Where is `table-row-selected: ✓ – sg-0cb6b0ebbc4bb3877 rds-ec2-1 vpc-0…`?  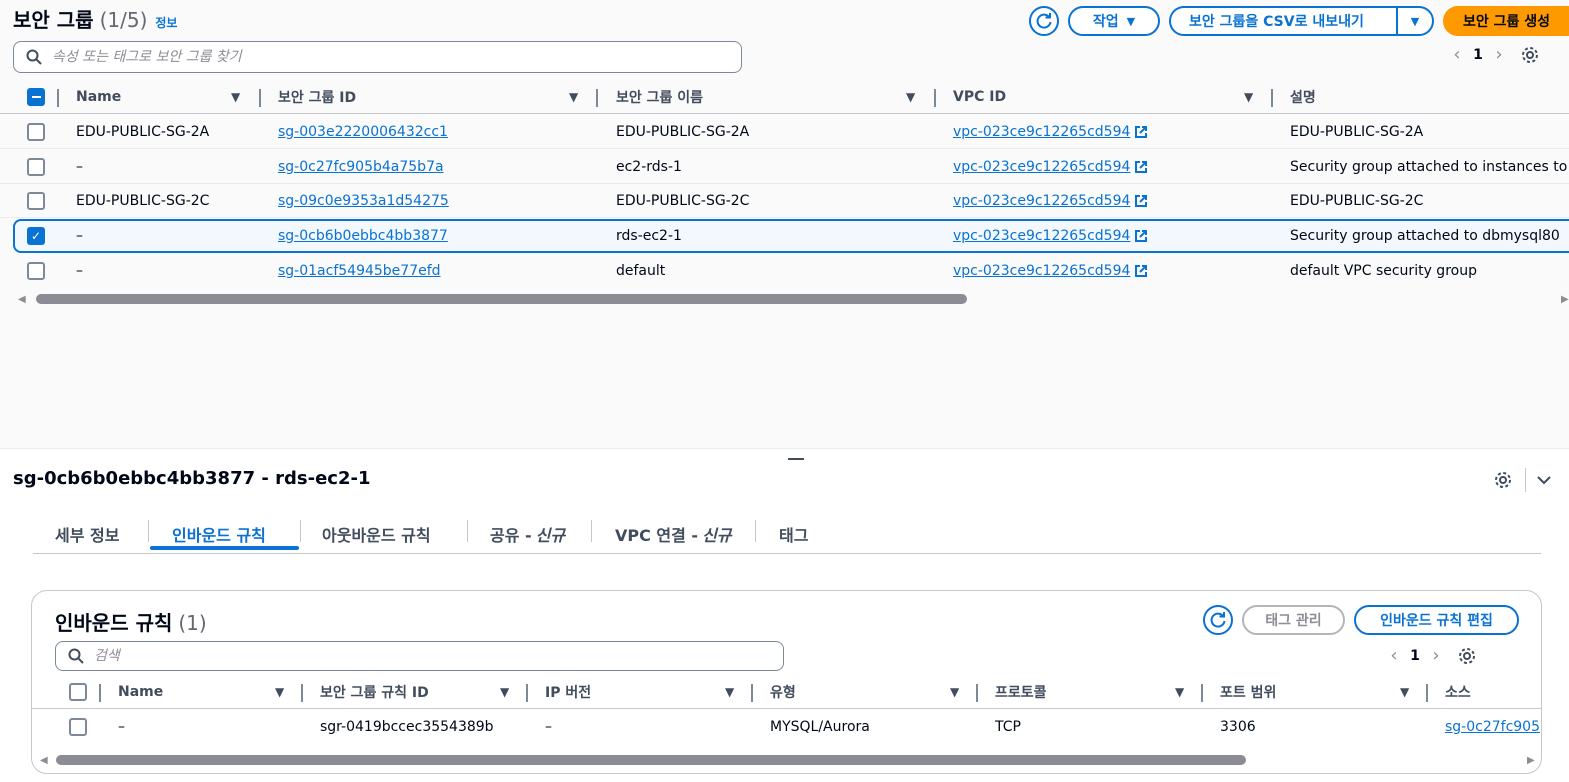
table-row-selected: ✓ – sg-0cb6b0ebbc4bb3877 rds-ec2-1 vpc-0… is located at coordinates (791, 236).